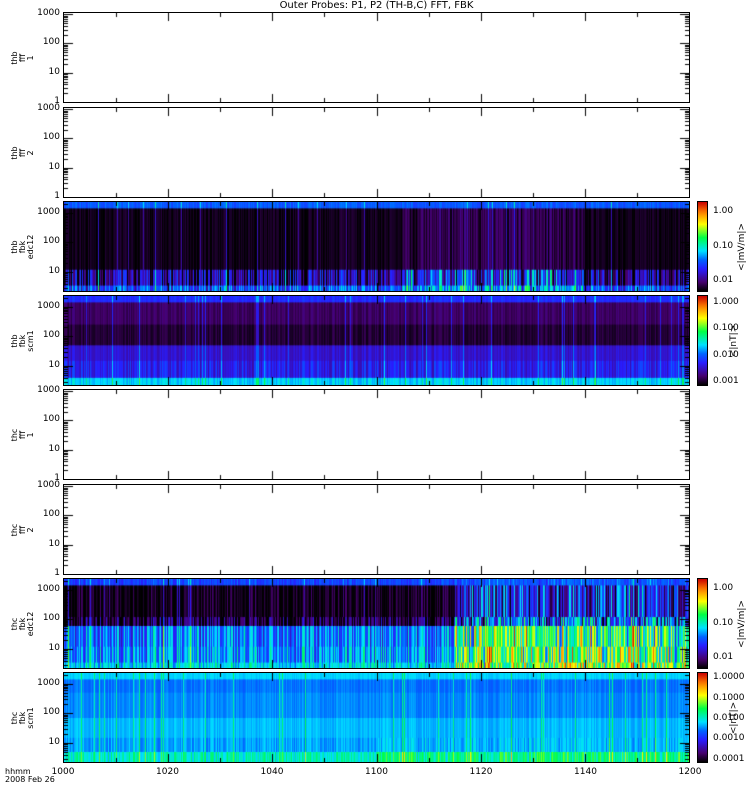  What do you see at coordinates (376, 772) in the screenshot?
I see `x-tick-label: 1100` at bounding box center [376, 772].